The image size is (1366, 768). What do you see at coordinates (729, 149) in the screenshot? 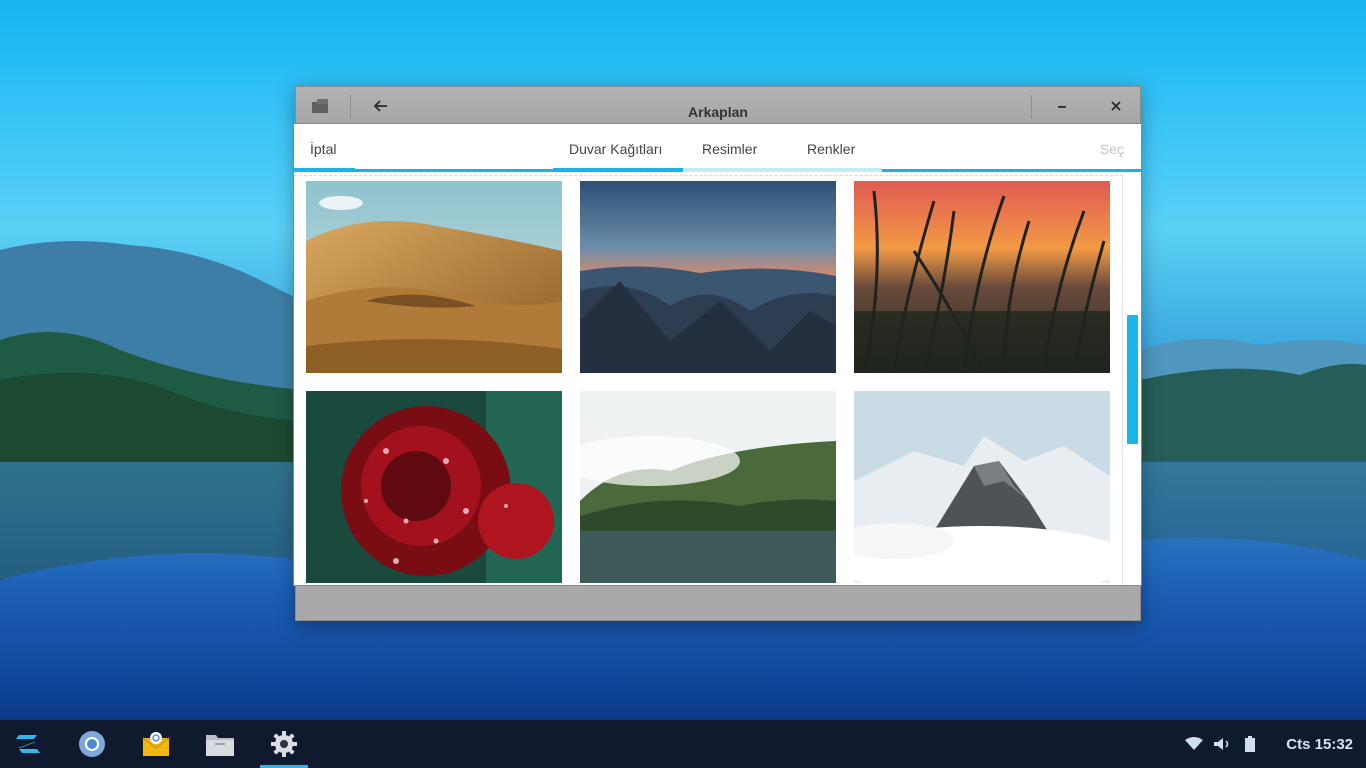
I see `tab-pictures: Resimler` at bounding box center [729, 149].